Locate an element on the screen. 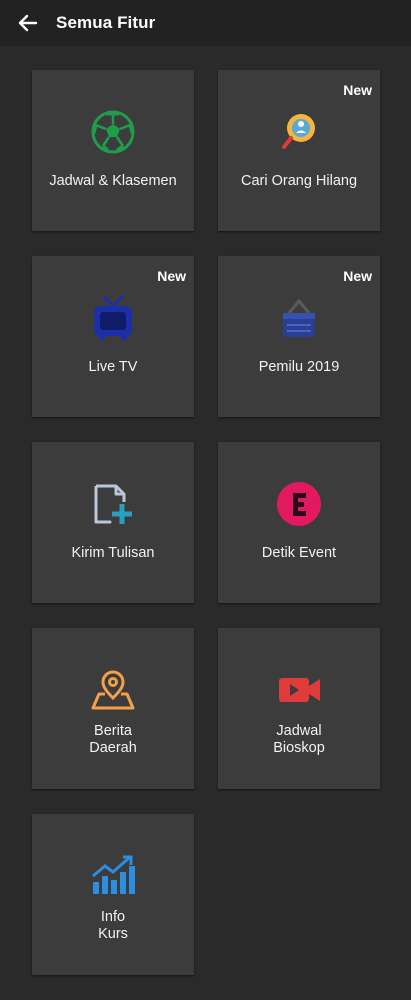  tile-label: Info Kurs is located at coordinates (113, 925).